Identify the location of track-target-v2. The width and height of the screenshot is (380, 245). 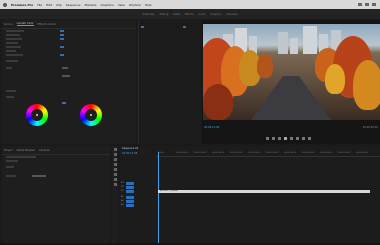
(130, 187).